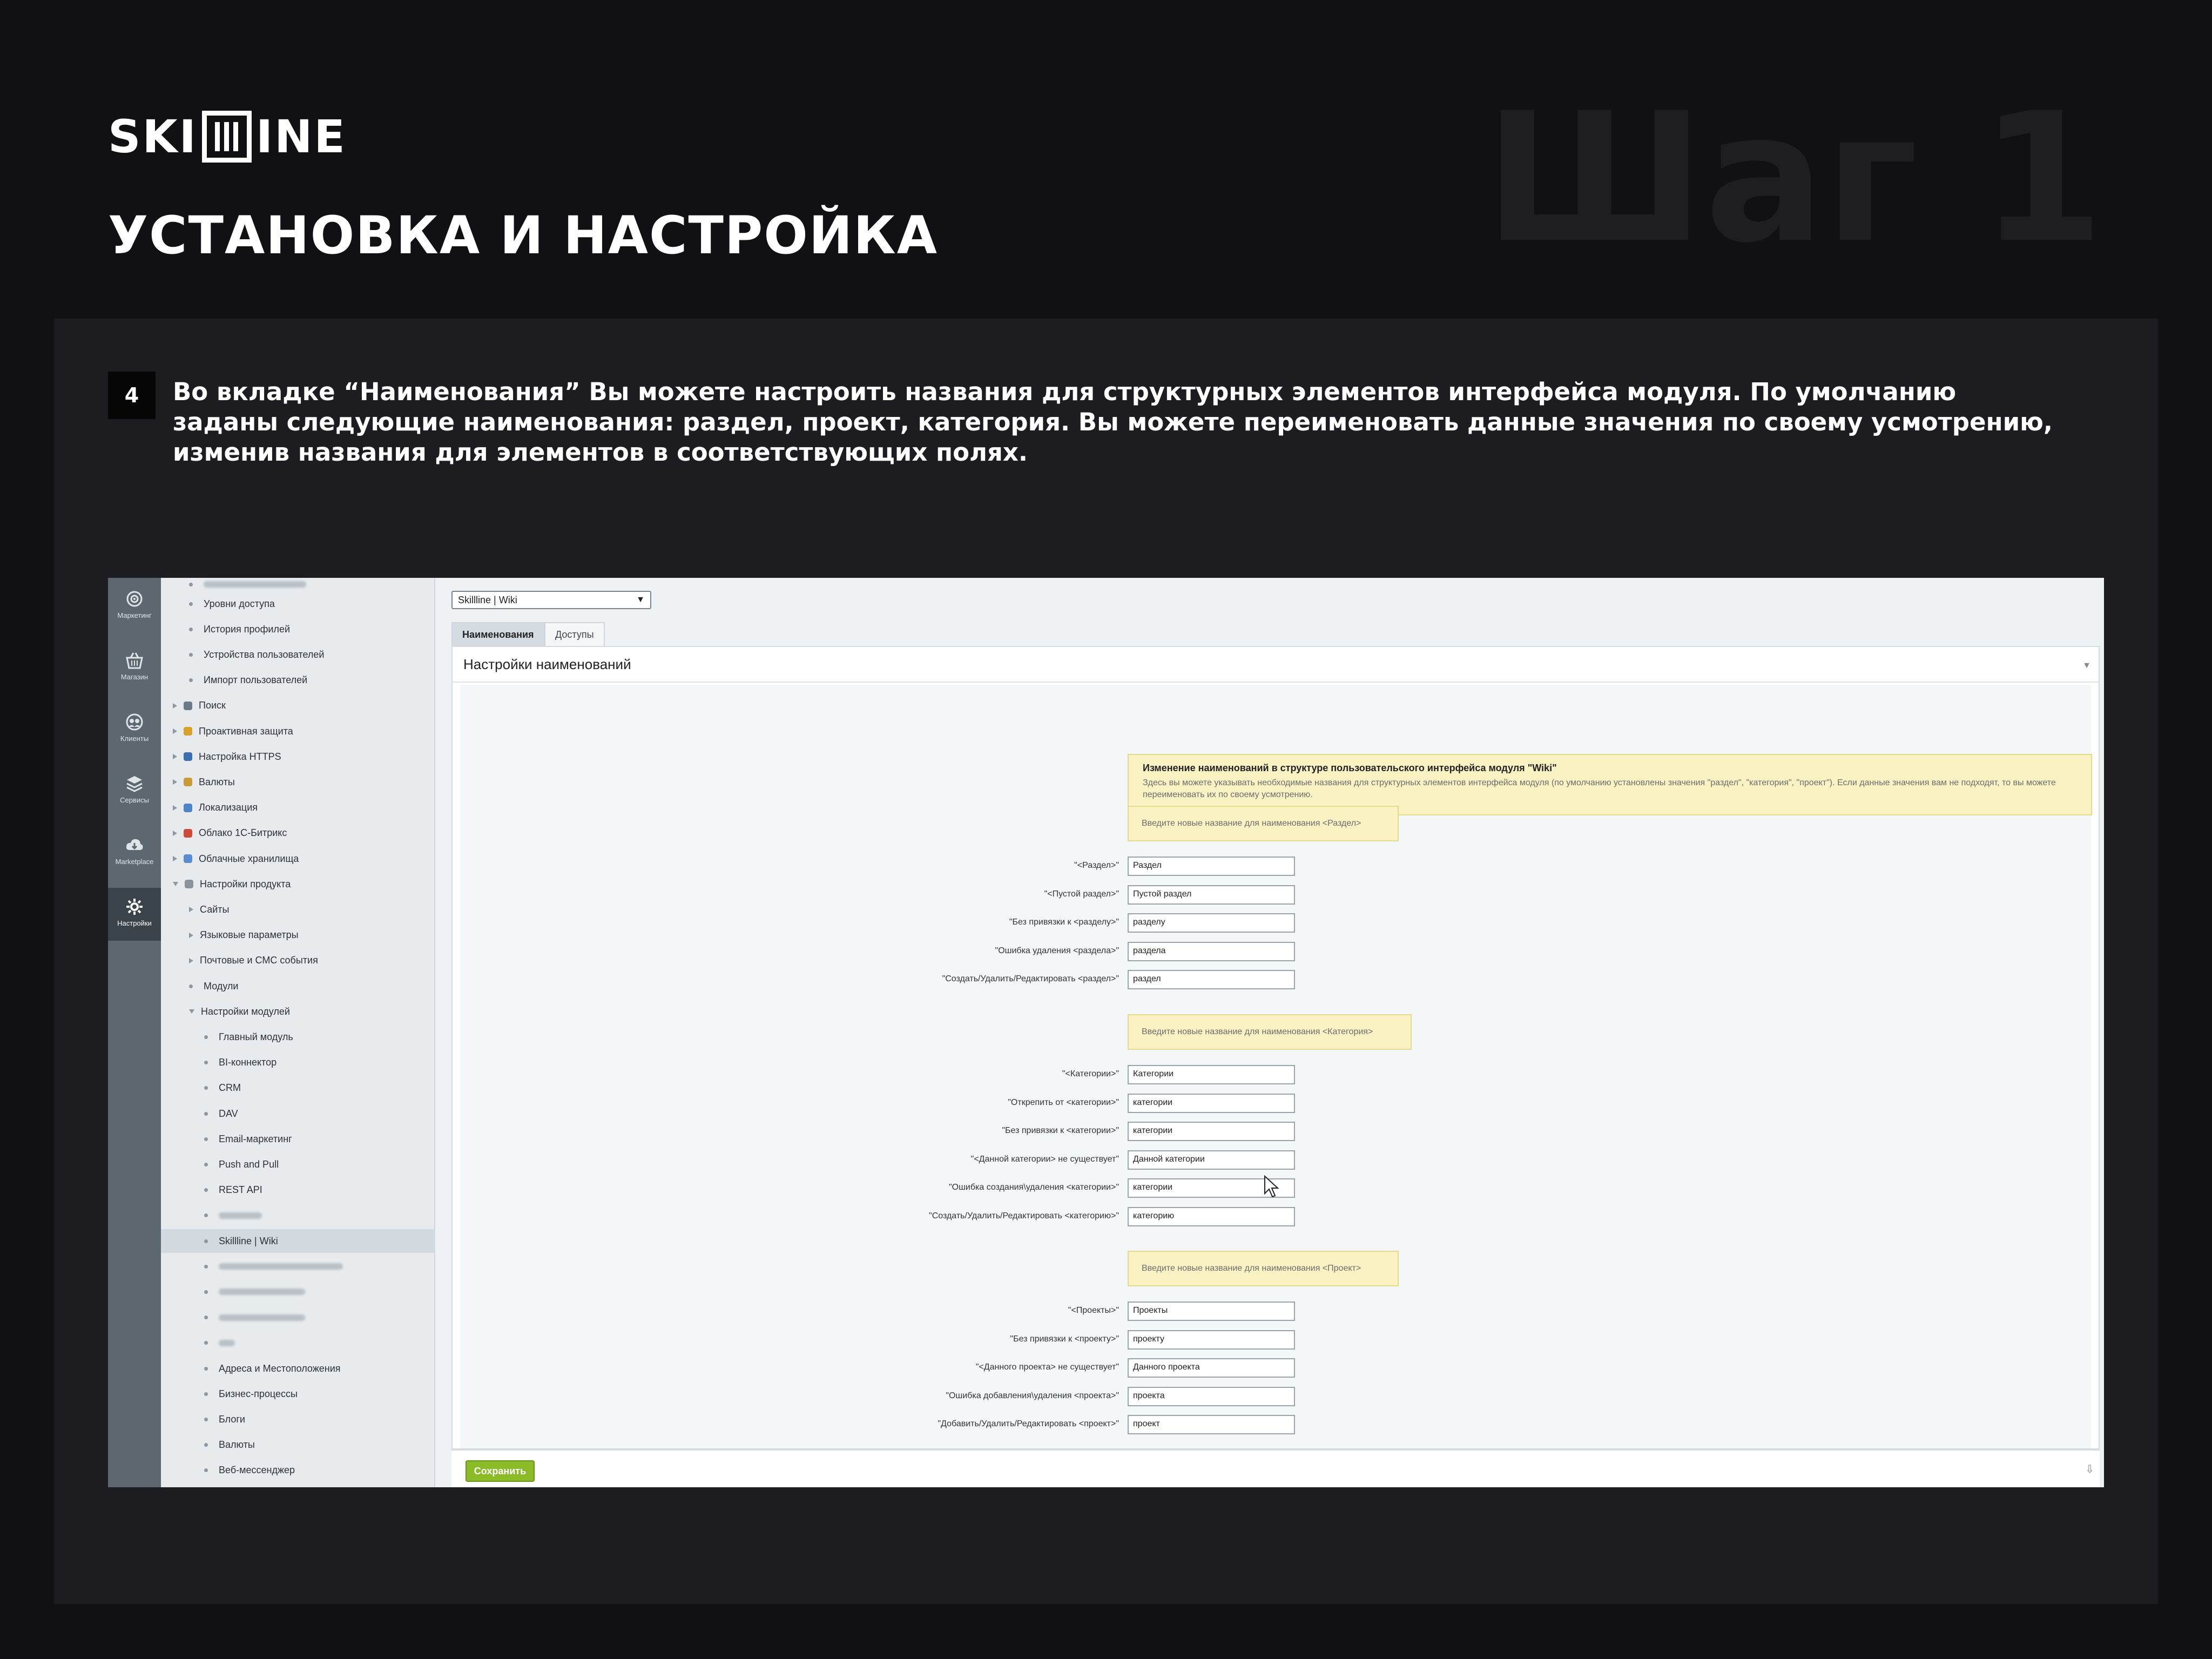 The width and height of the screenshot is (2212, 1659). I want to click on tree-item-label: Валюты, so click(237, 1445).